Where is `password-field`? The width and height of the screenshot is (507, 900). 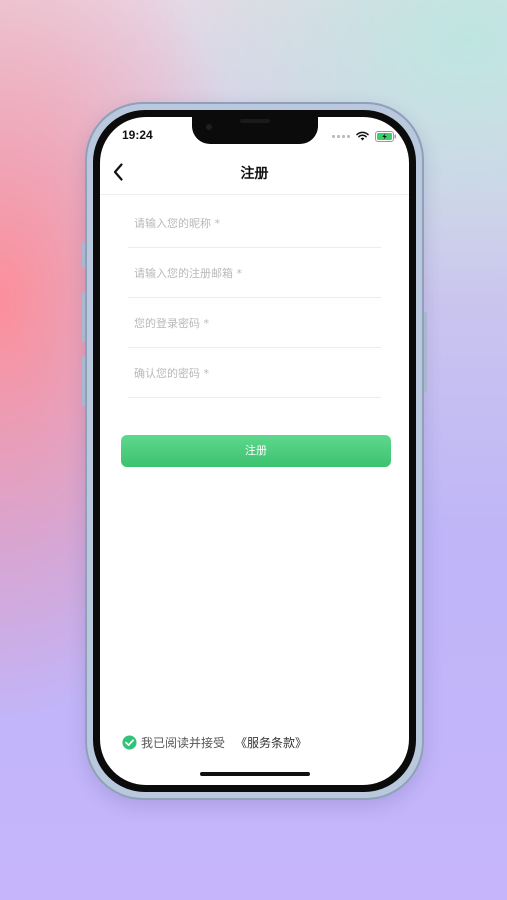 password-field is located at coordinates (254, 322).